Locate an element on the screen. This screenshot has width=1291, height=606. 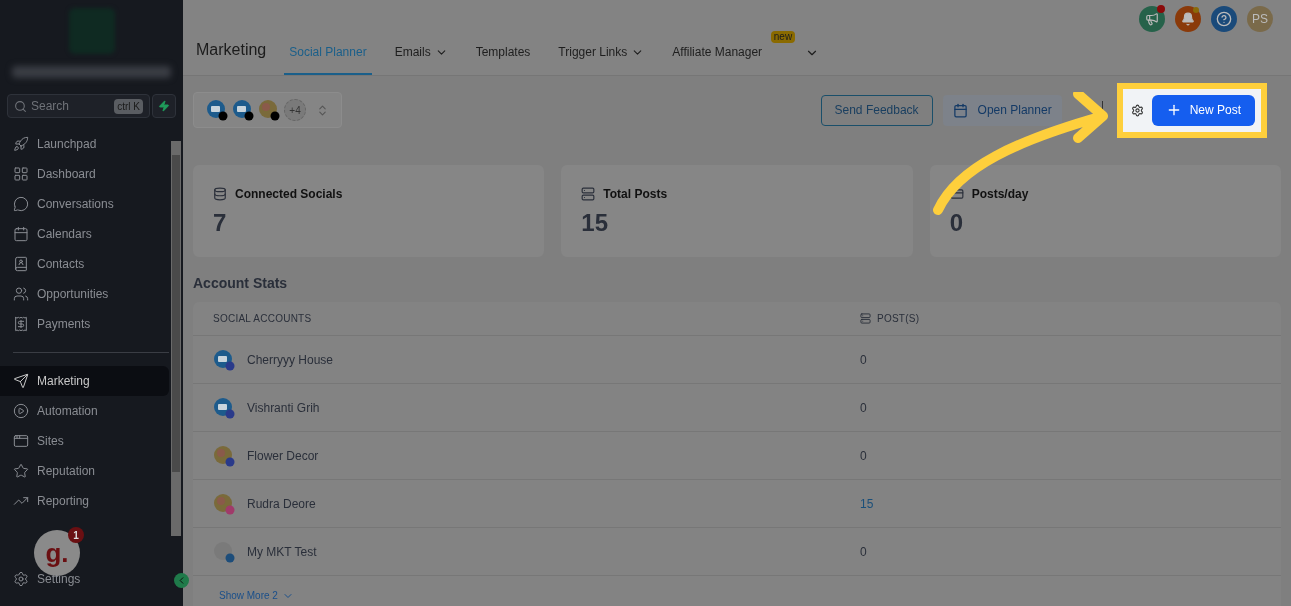
sidebar-item: Marketing is located at coordinates (84, 381).